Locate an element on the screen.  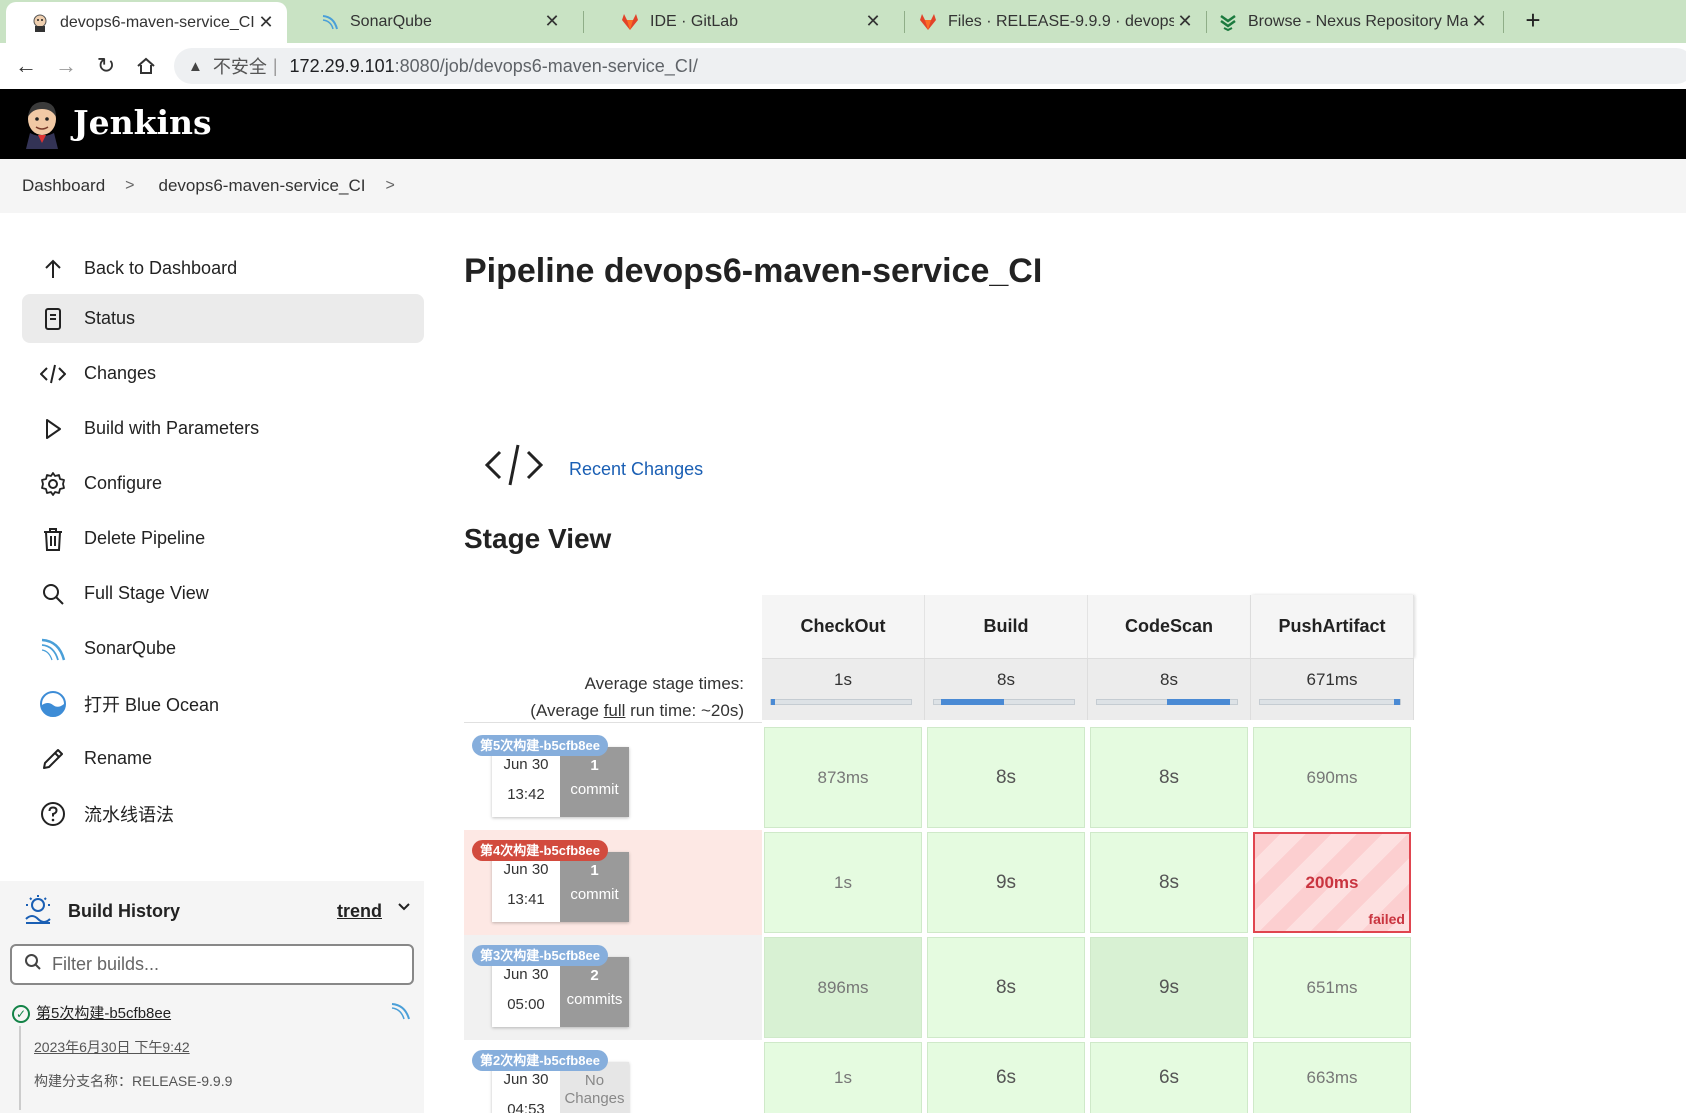
sidebar-item-sonarqube: SonarQube is located at coordinates (223, 648).